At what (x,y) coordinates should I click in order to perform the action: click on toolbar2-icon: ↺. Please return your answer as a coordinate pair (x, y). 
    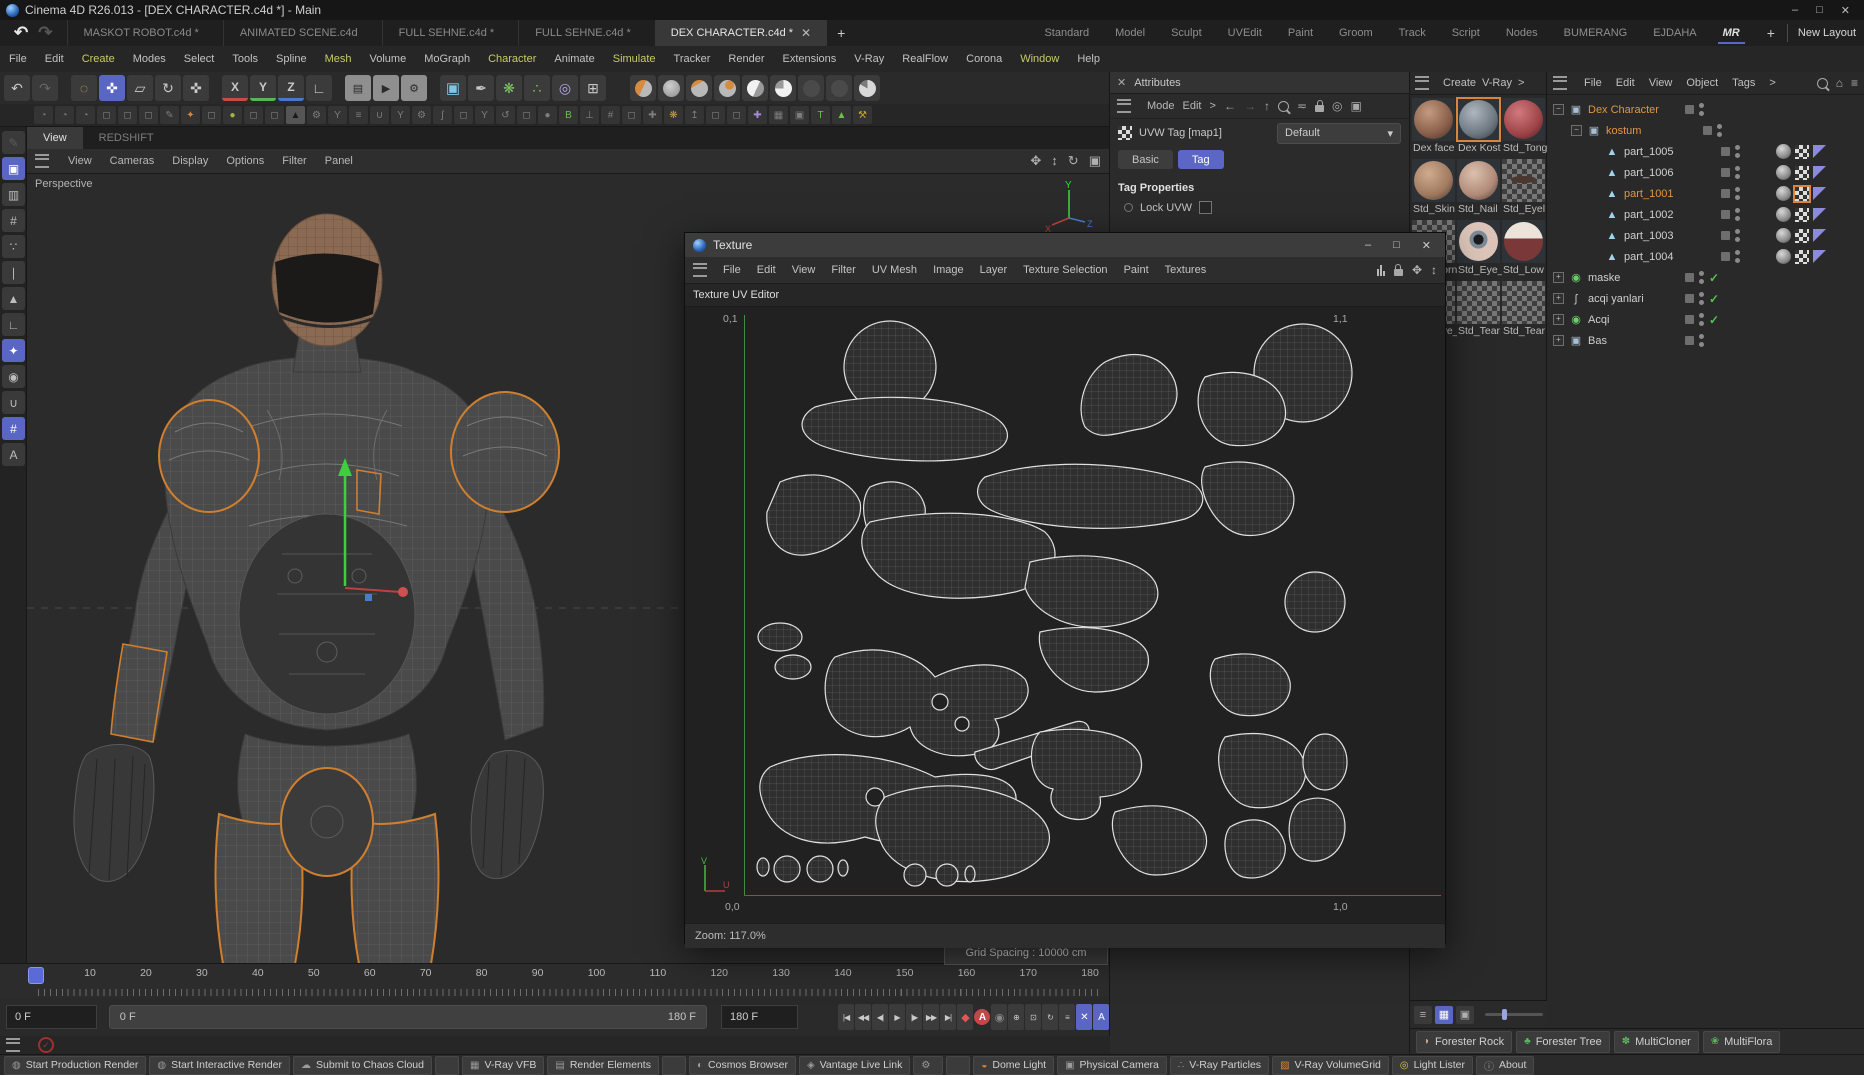
    Looking at the image, I should click on (505, 115).